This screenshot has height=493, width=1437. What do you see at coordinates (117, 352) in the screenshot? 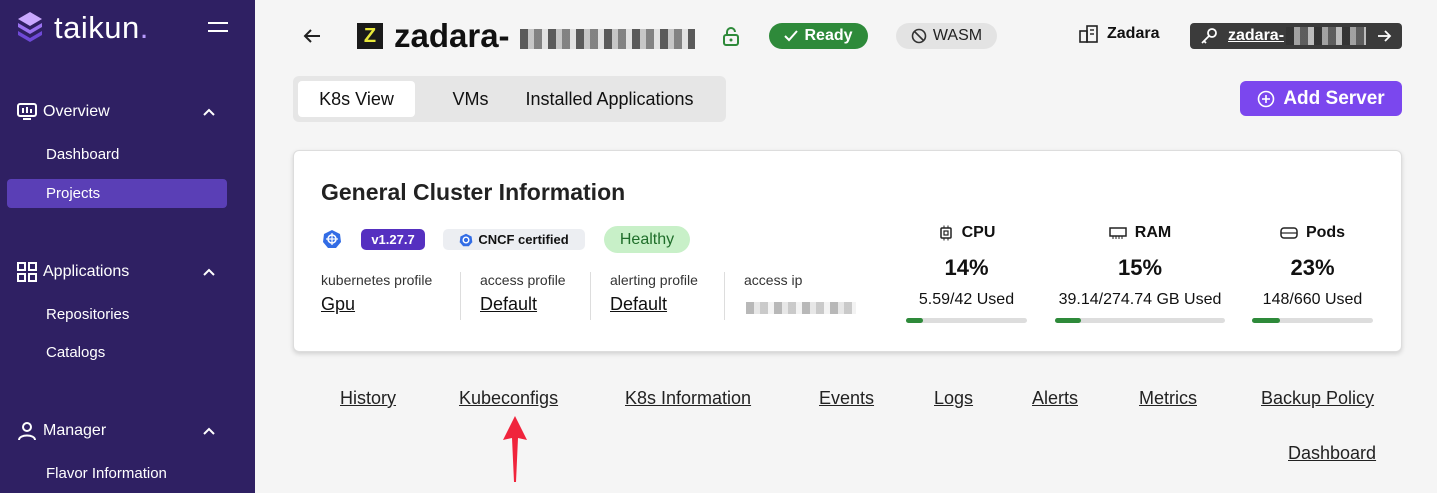
I see `sidebar-item-catalogs: Catalogs` at bounding box center [117, 352].